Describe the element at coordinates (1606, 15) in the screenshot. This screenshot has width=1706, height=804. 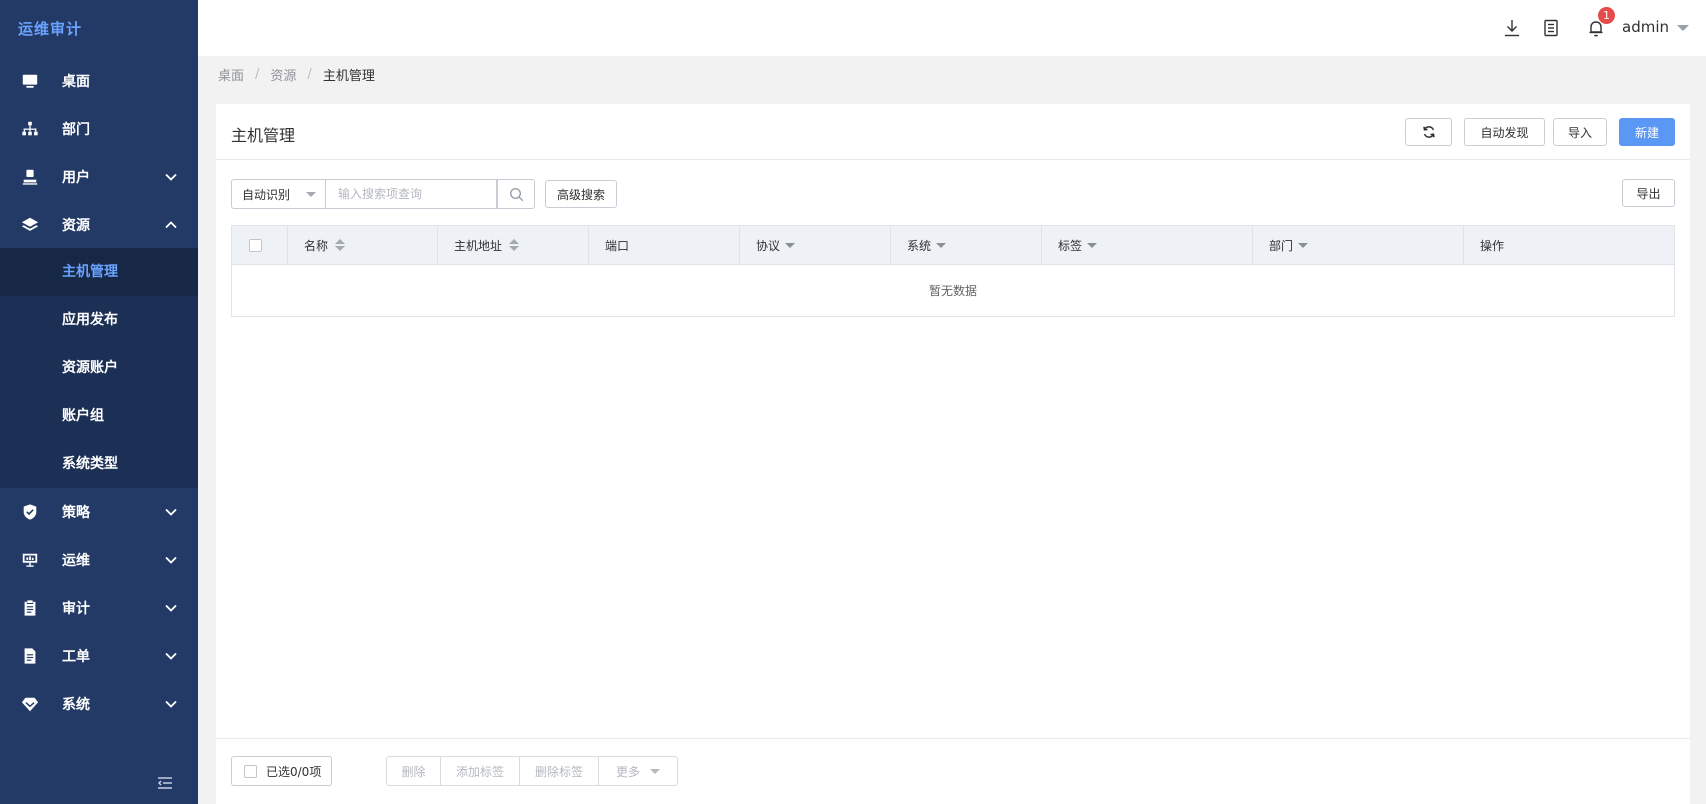
I see `notification-badge: 1` at that location.